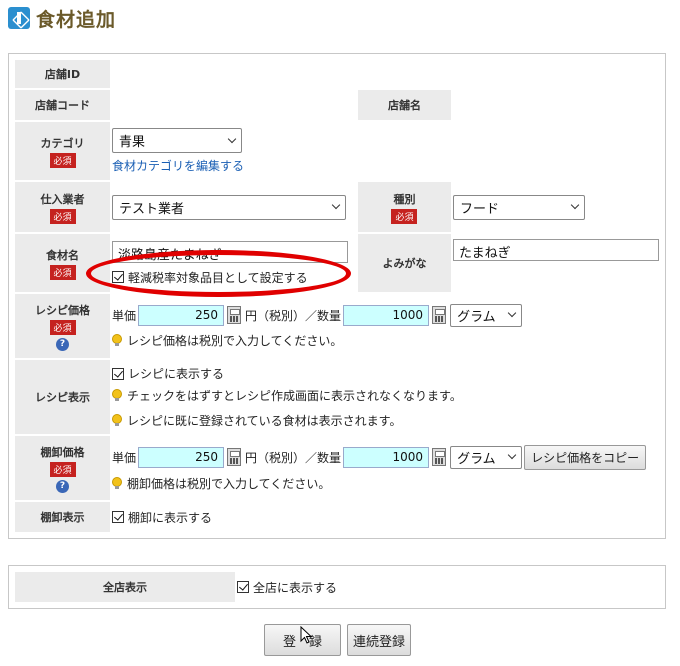 The width and height of the screenshot is (680, 666). Describe the element at coordinates (181, 457) in the screenshot. I see `inventory-unit-price-input: 250` at that location.